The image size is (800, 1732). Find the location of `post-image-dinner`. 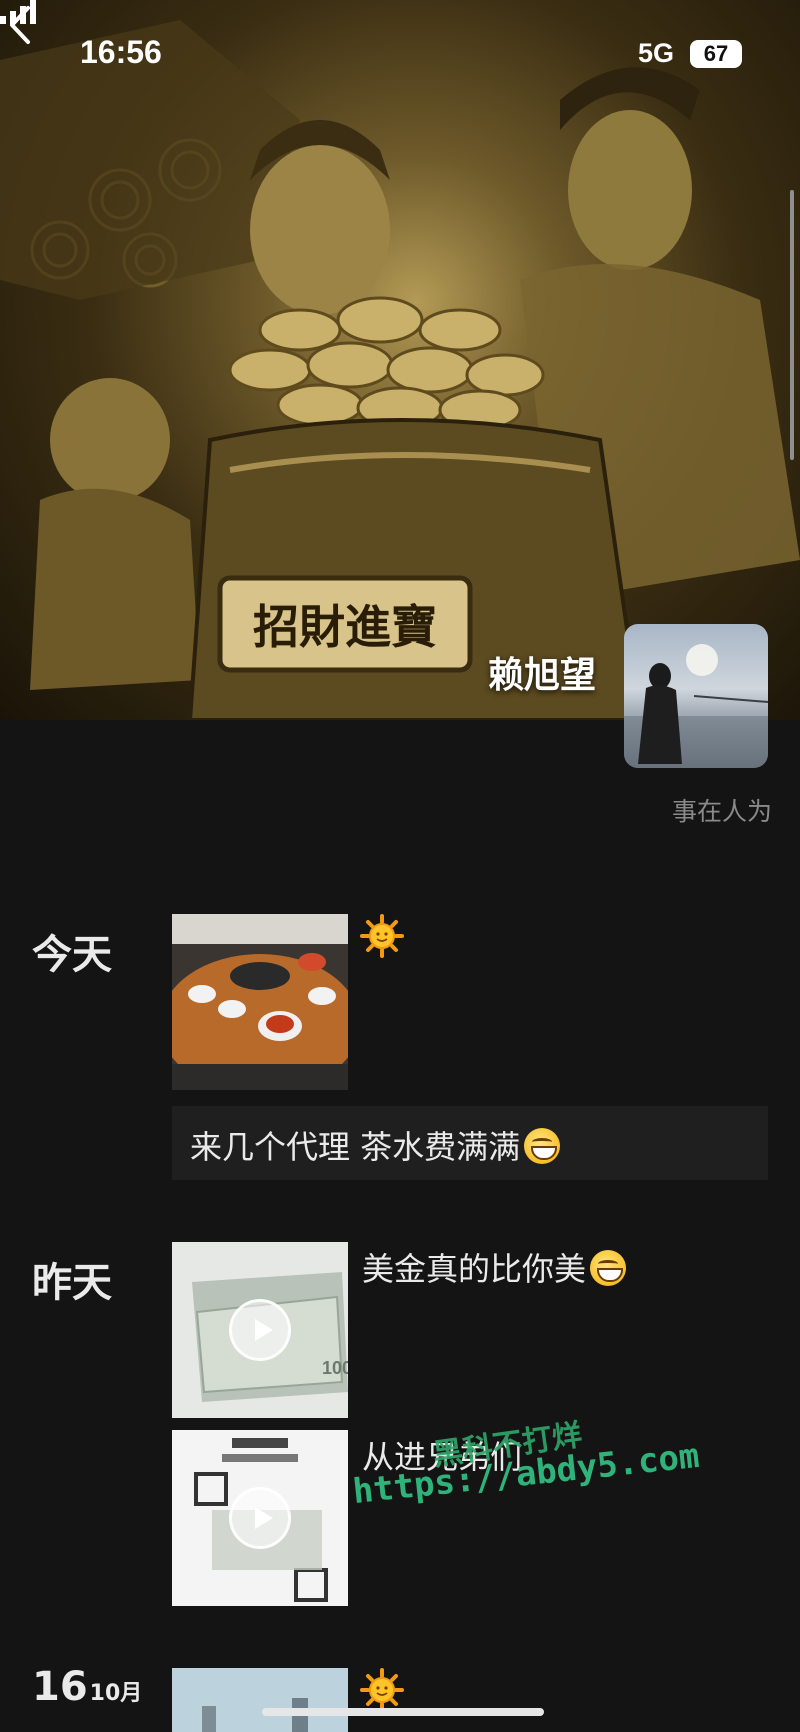

post-image-dinner is located at coordinates (260, 1002).